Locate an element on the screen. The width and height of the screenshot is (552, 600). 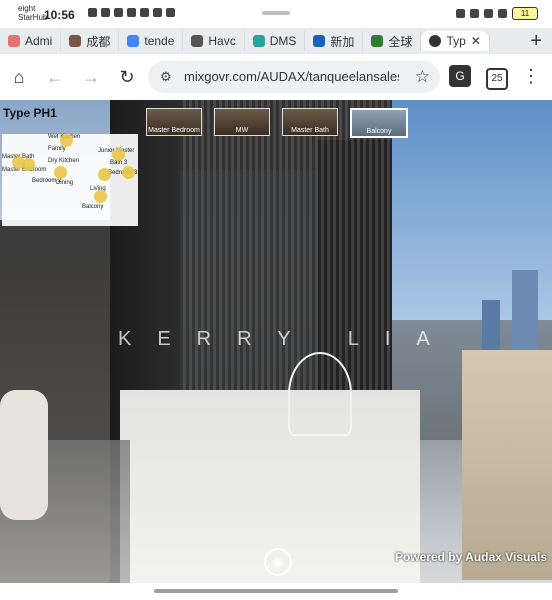
tab-dms: DMS is located at coordinates (275, 41).